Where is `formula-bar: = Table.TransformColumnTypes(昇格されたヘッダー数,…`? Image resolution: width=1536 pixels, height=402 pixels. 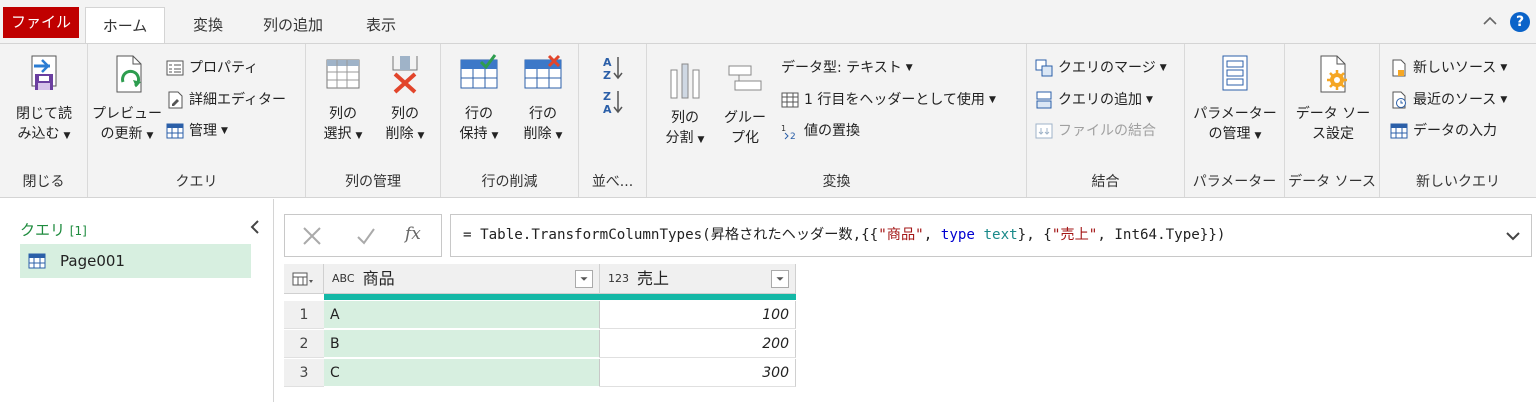
formula-bar: = Table.TransformColumnTypes(昇格されたヘッダー数,… is located at coordinates (991, 235).